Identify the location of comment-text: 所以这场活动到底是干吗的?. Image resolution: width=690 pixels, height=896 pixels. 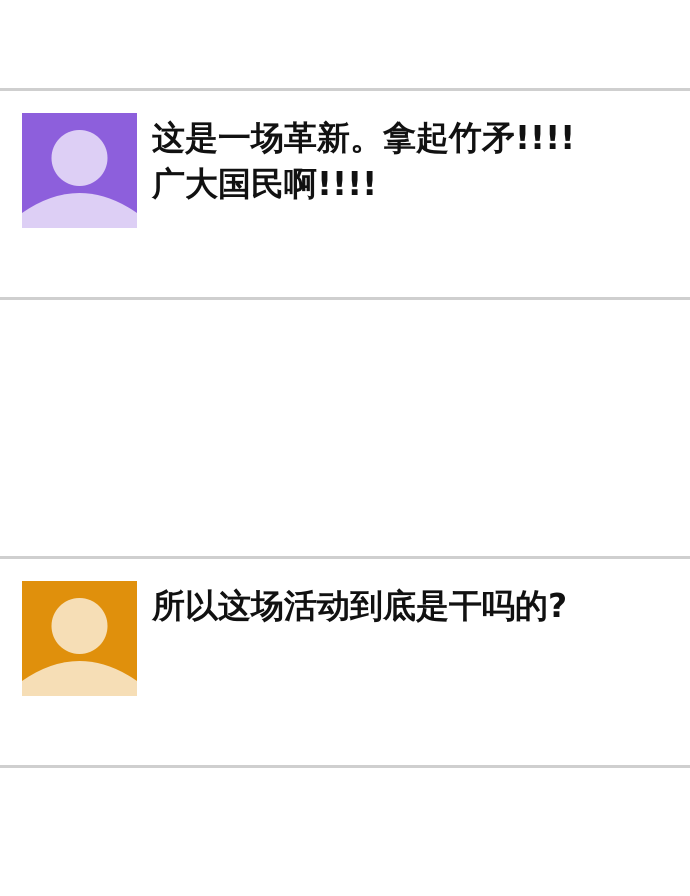
(360, 606).